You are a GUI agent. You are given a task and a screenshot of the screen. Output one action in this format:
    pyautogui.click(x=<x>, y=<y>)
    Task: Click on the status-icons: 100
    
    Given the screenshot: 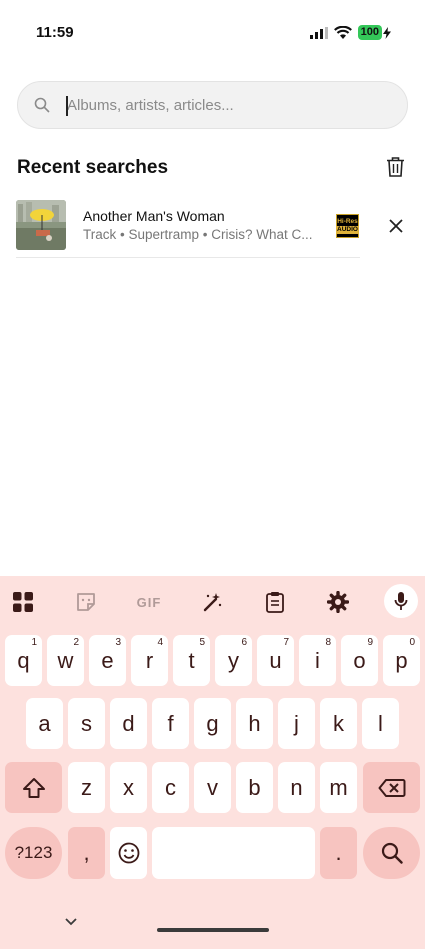 What is the action you would take?
    pyautogui.click(x=350, y=32)
    